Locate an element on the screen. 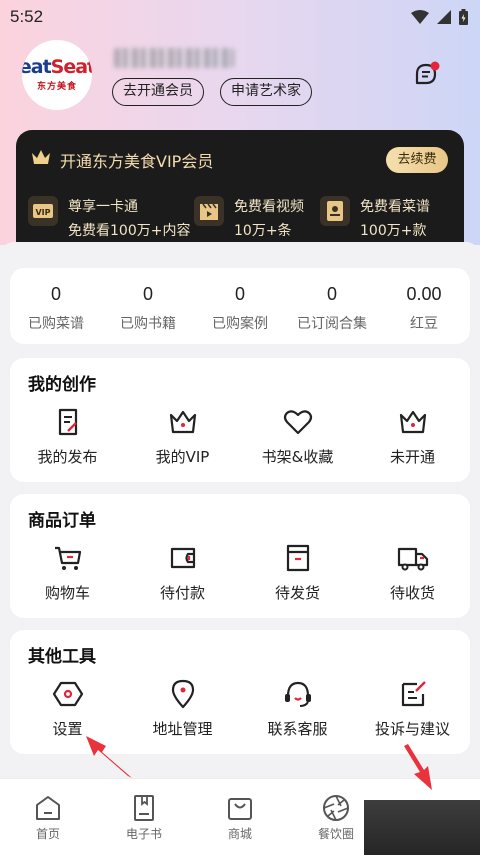 This screenshot has width=480, height=855. message-icon is located at coordinates (427, 73).